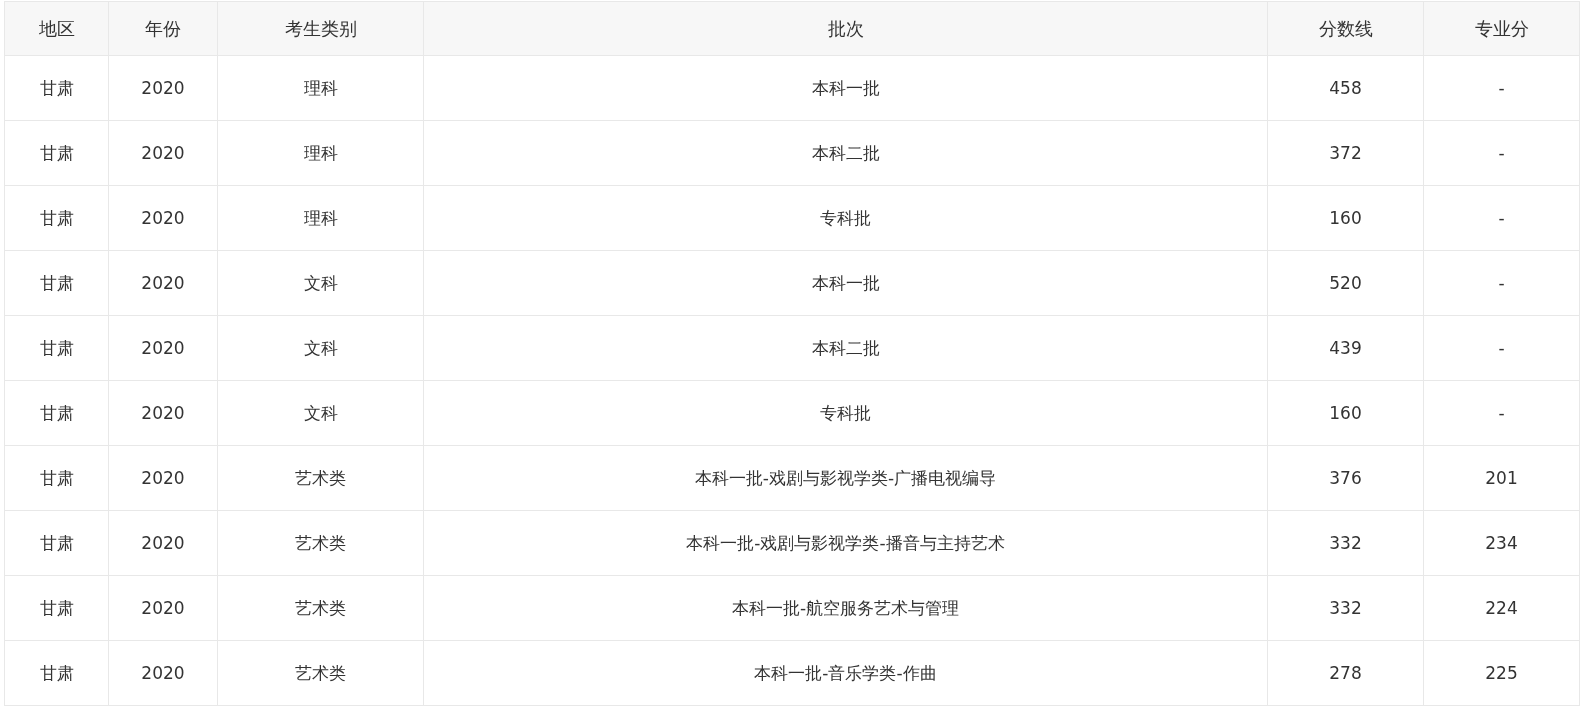 Image resolution: width=1581 pixels, height=719 pixels. What do you see at coordinates (1345, 153) in the screenshot?
I see `table-cell: 372` at bounding box center [1345, 153].